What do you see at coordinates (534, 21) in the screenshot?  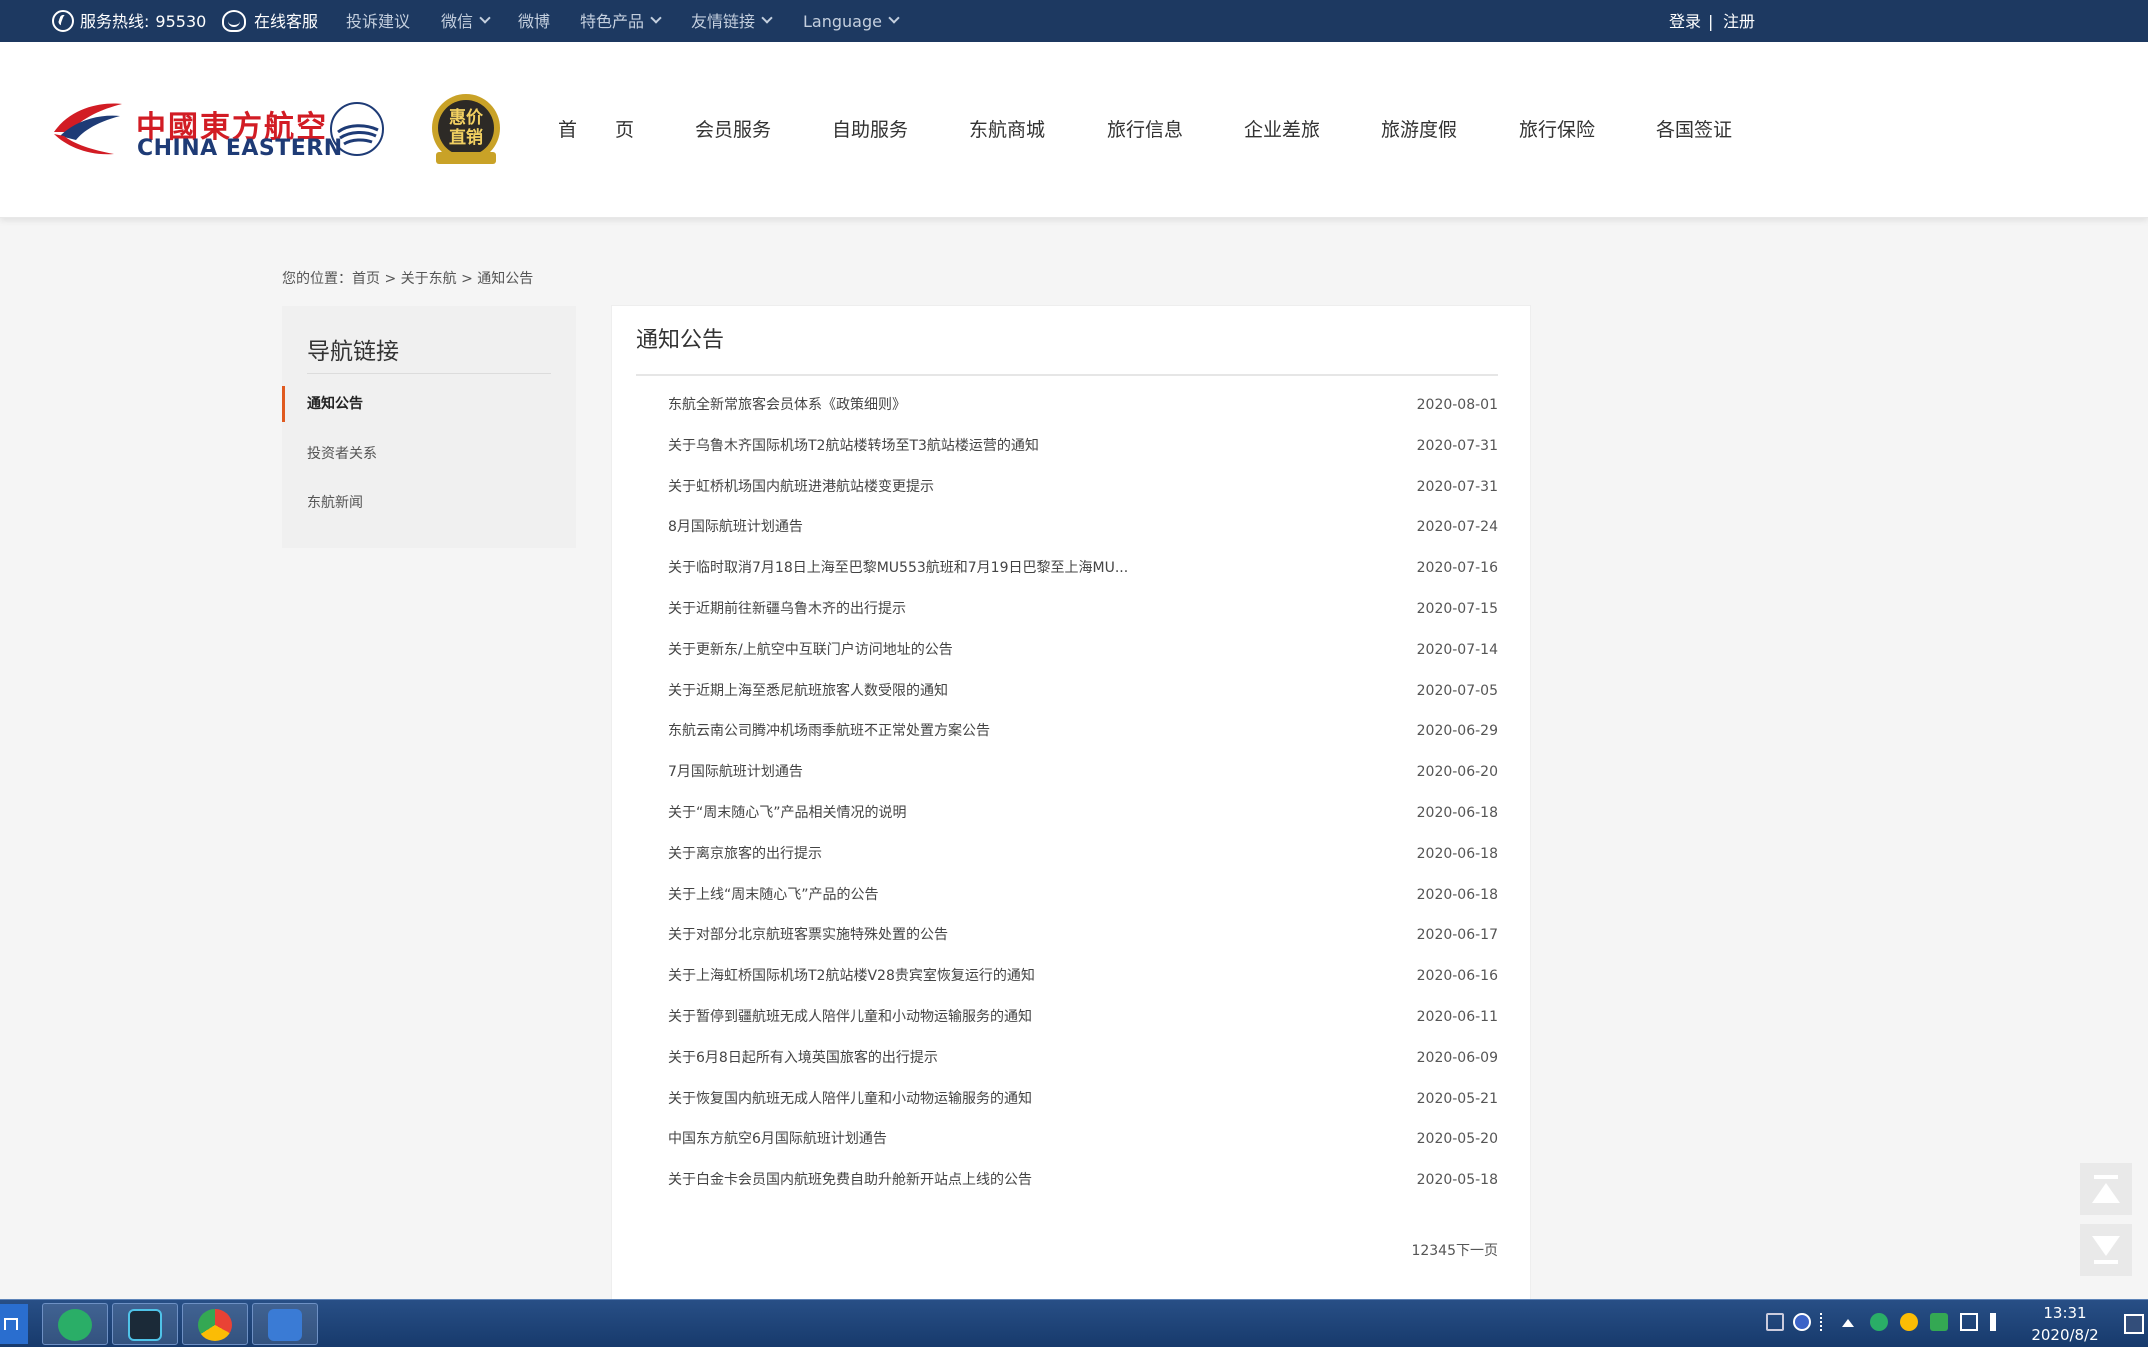 I see `weibo-link: 微博` at bounding box center [534, 21].